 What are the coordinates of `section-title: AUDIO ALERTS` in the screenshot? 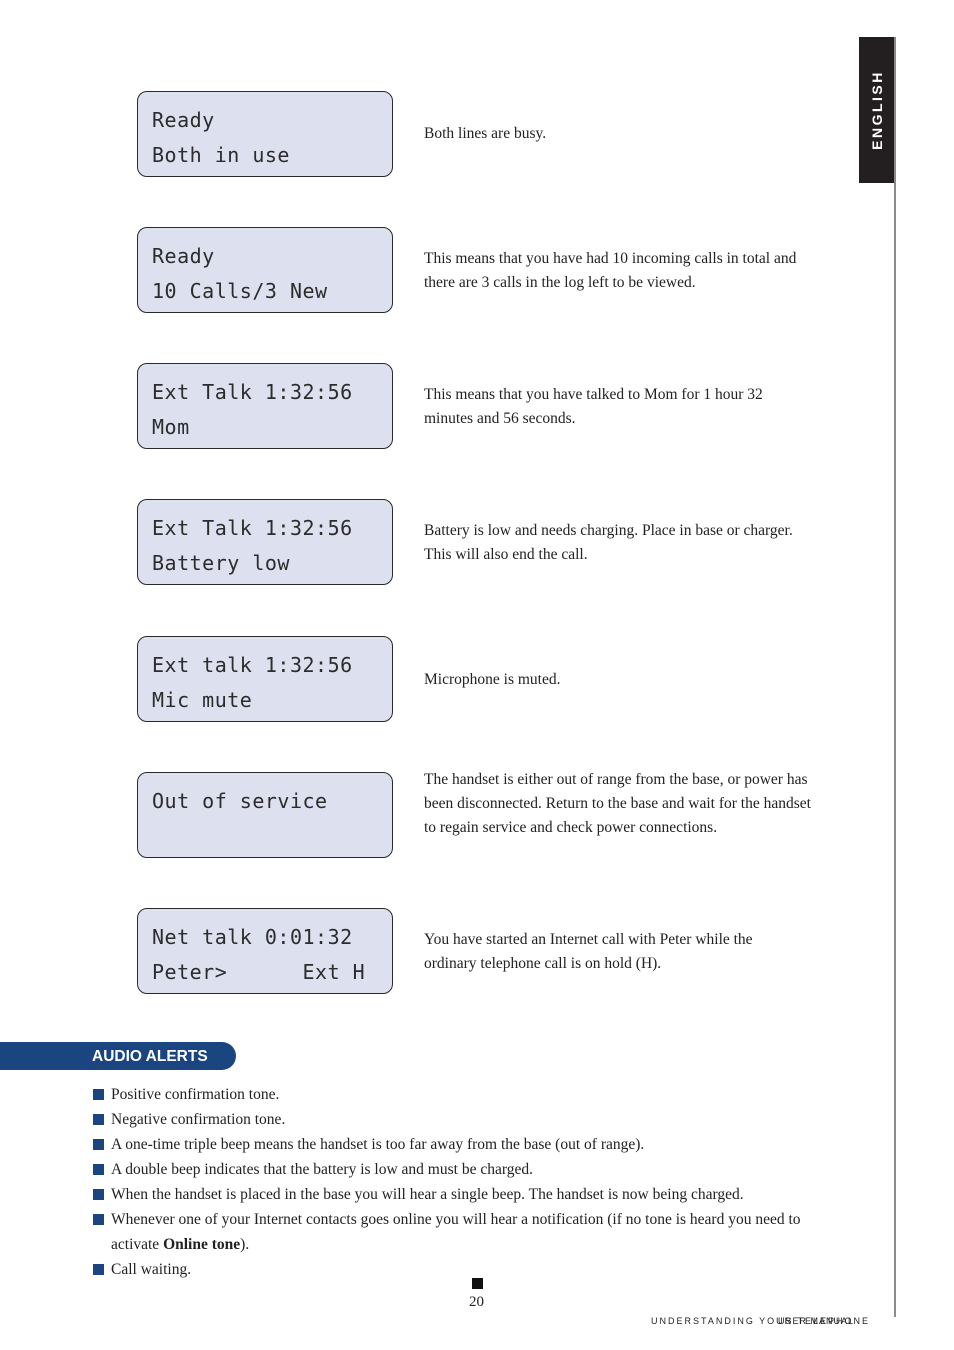 It's located at (150, 1056).